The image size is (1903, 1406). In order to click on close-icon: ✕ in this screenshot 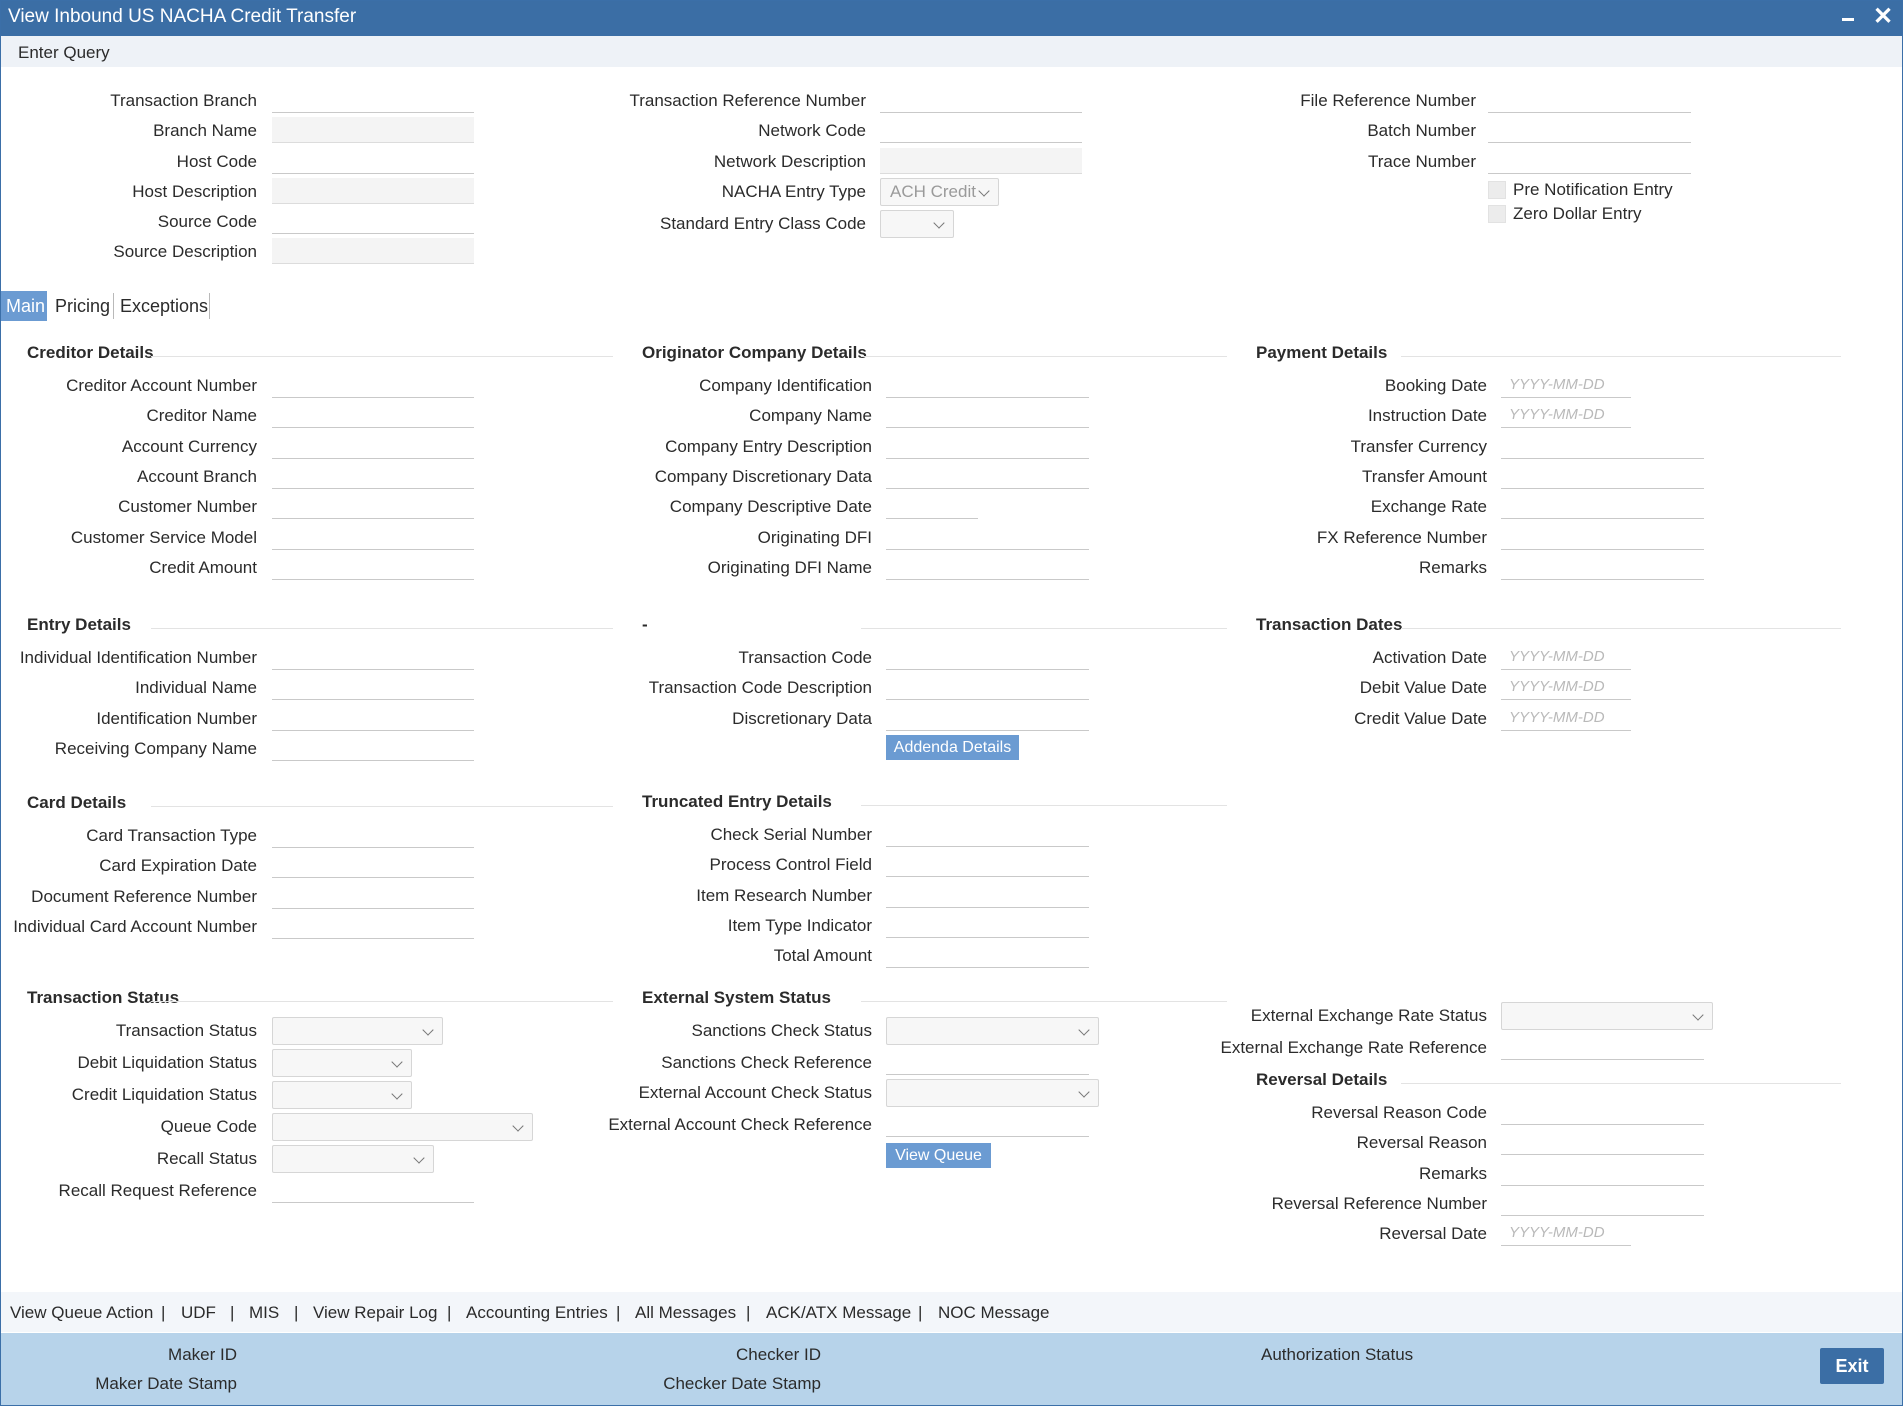, I will do `click(1883, 17)`.